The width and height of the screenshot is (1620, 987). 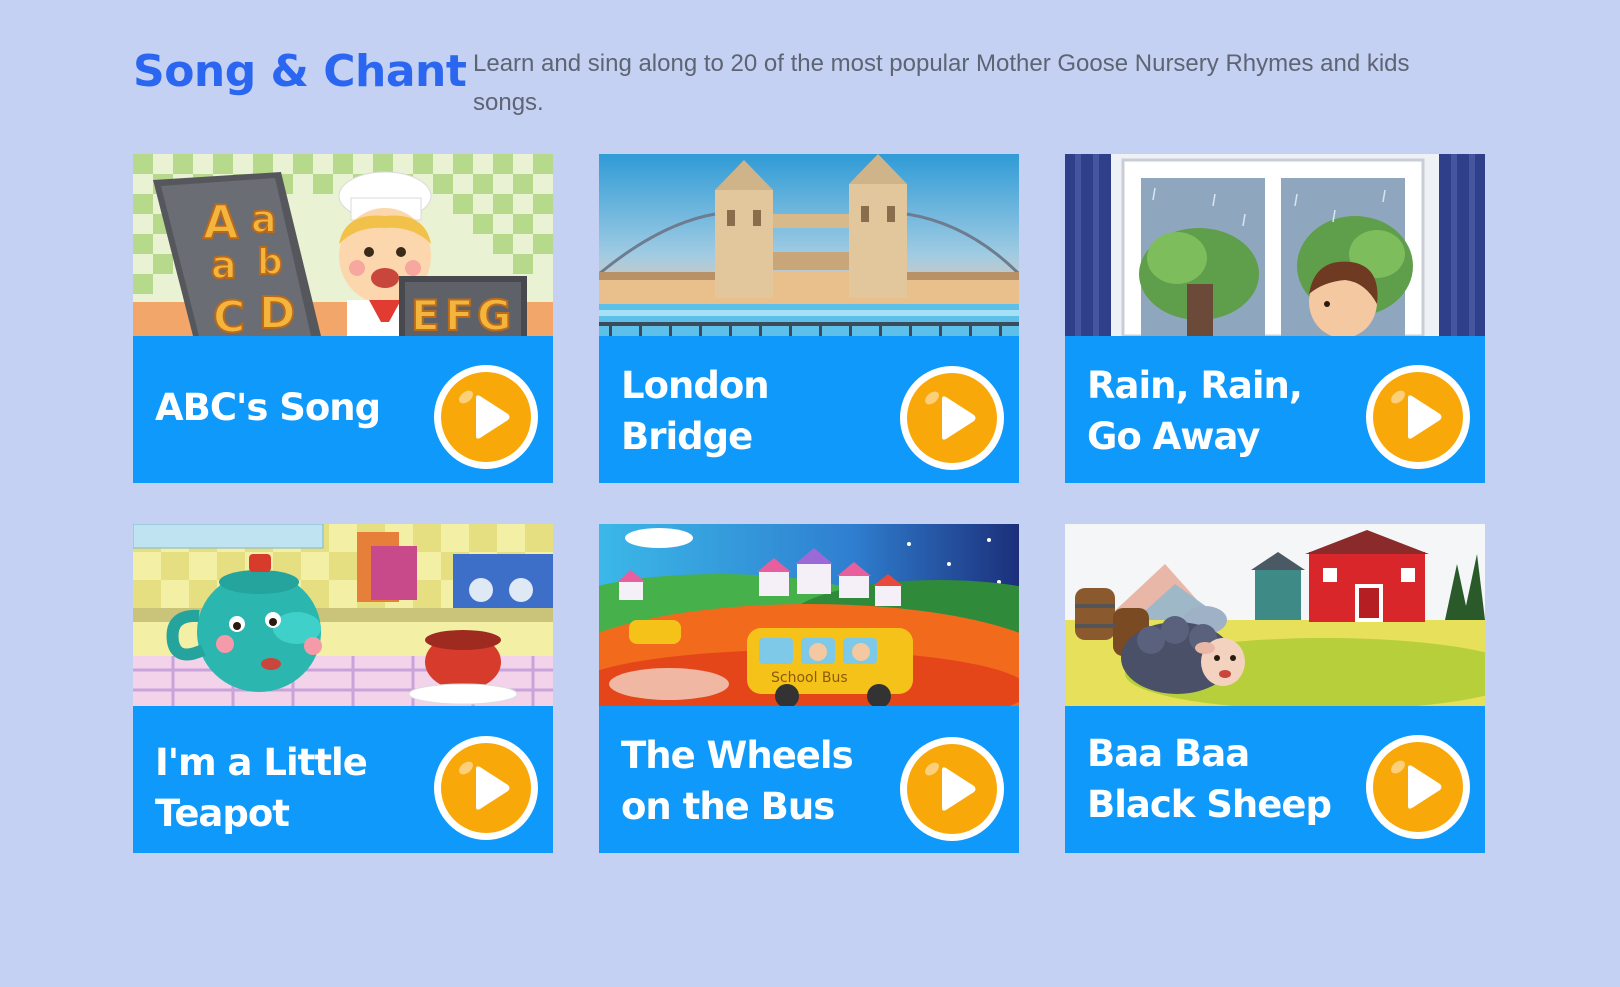 What do you see at coordinates (268, 407) in the screenshot?
I see `song-title-line1: ABC's Song` at bounding box center [268, 407].